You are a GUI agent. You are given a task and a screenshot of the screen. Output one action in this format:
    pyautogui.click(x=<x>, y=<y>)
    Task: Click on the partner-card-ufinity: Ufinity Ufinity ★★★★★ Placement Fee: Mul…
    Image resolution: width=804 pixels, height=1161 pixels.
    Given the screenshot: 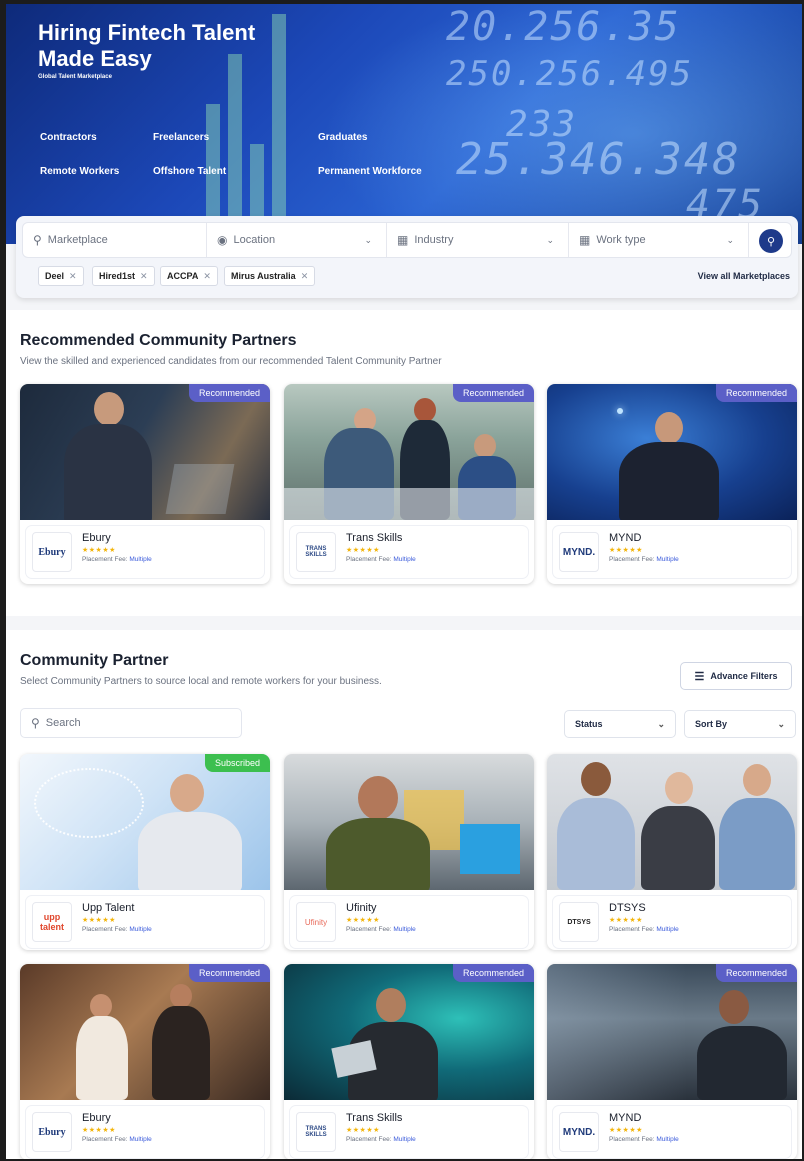 What is the action you would take?
    pyautogui.click(x=409, y=852)
    